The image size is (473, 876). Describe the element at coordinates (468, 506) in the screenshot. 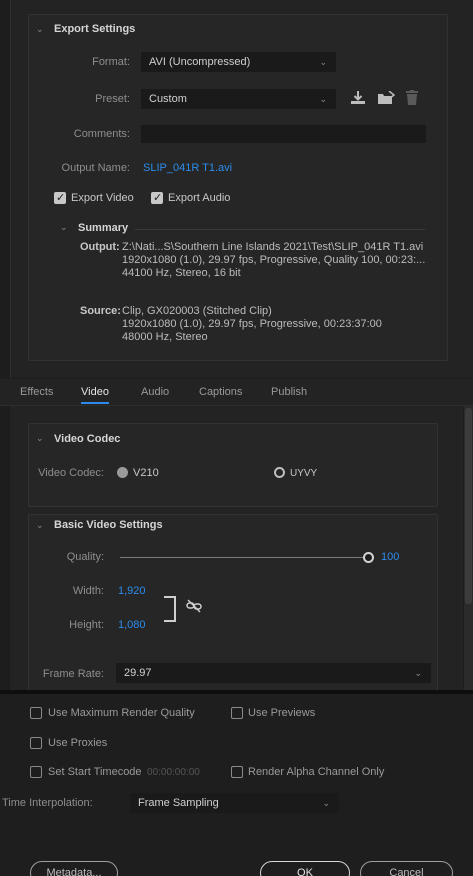

I see `scrollbar-thumb` at that location.